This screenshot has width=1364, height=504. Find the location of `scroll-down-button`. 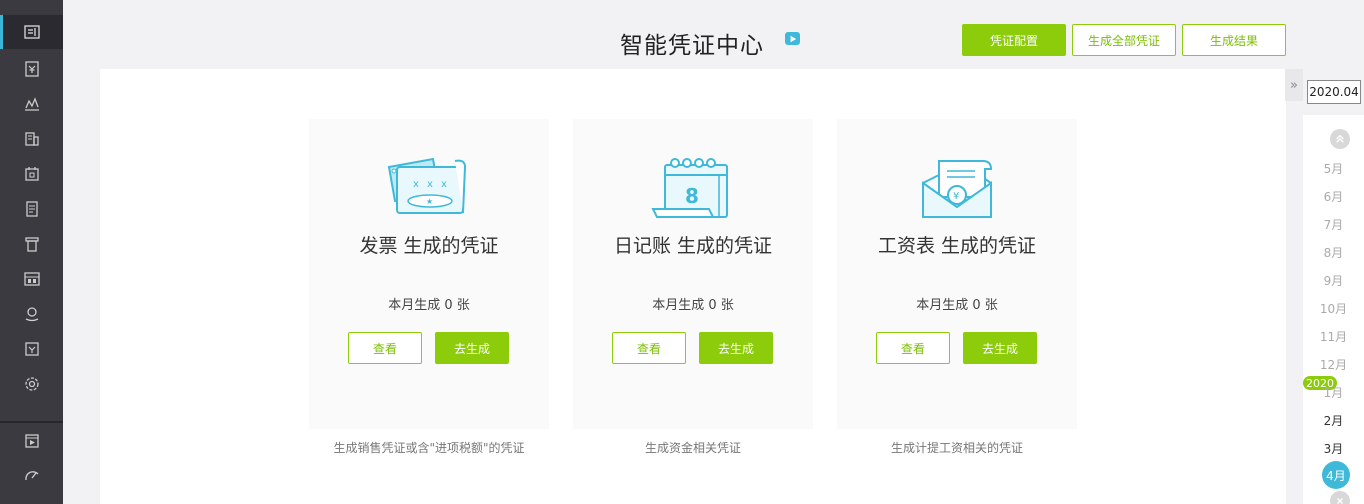

scroll-down-button is located at coordinates (1340, 497).